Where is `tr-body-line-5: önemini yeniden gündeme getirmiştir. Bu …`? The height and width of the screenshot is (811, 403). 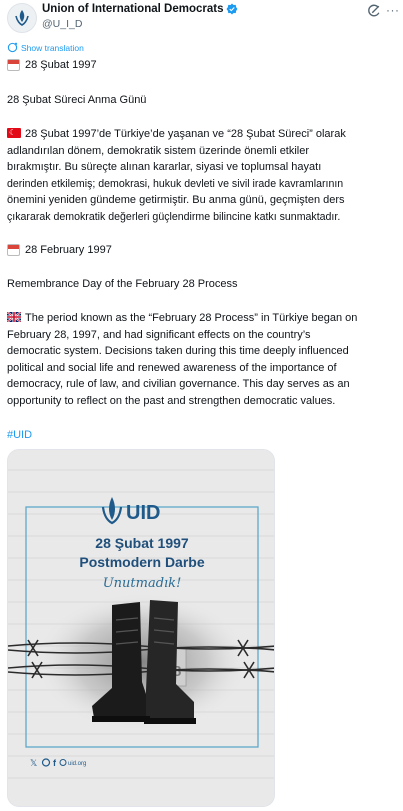
tr-body-line-5: önemini yeniden gündeme getirmiştir. Bu … is located at coordinates (176, 200).